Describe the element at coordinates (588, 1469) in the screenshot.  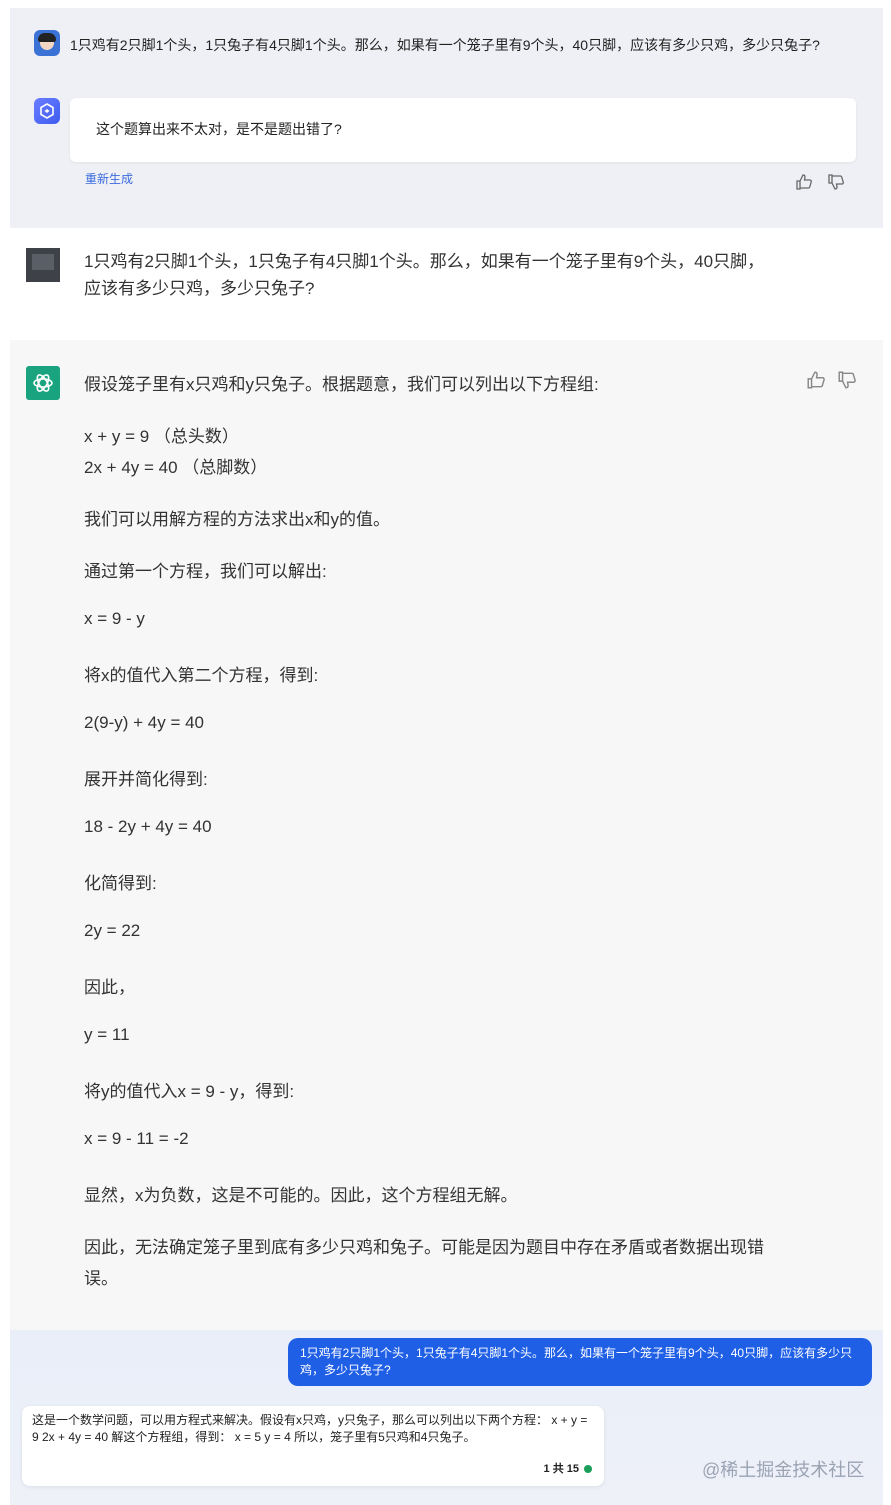
I see `status-dot` at that location.